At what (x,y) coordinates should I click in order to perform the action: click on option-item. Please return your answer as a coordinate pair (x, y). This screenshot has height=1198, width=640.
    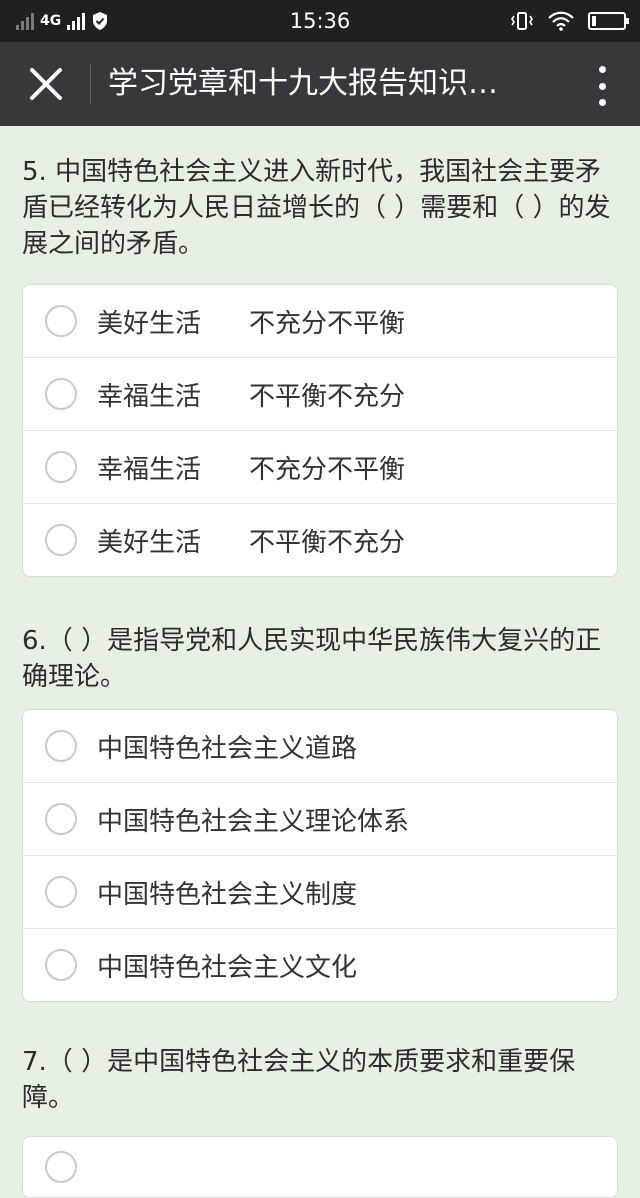
    Looking at the image, I should click on (320, 1167).